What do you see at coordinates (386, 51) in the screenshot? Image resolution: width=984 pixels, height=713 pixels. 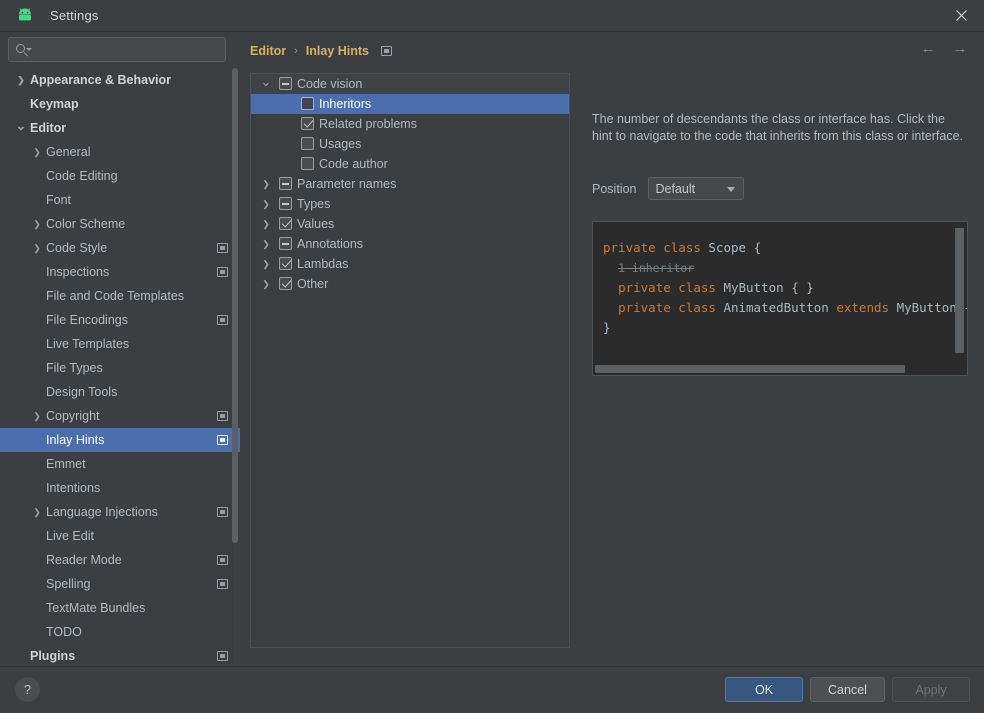 I see `settings-config-icon` at bounding box center [386, 51].